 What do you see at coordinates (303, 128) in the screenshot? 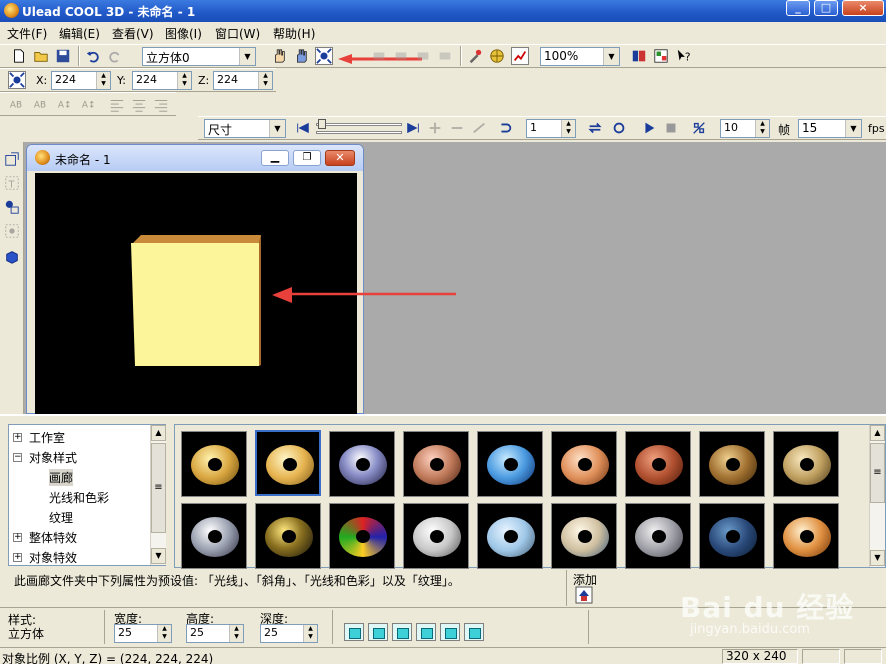
I see `first-frame-icon` at bounding box center [303, 128].